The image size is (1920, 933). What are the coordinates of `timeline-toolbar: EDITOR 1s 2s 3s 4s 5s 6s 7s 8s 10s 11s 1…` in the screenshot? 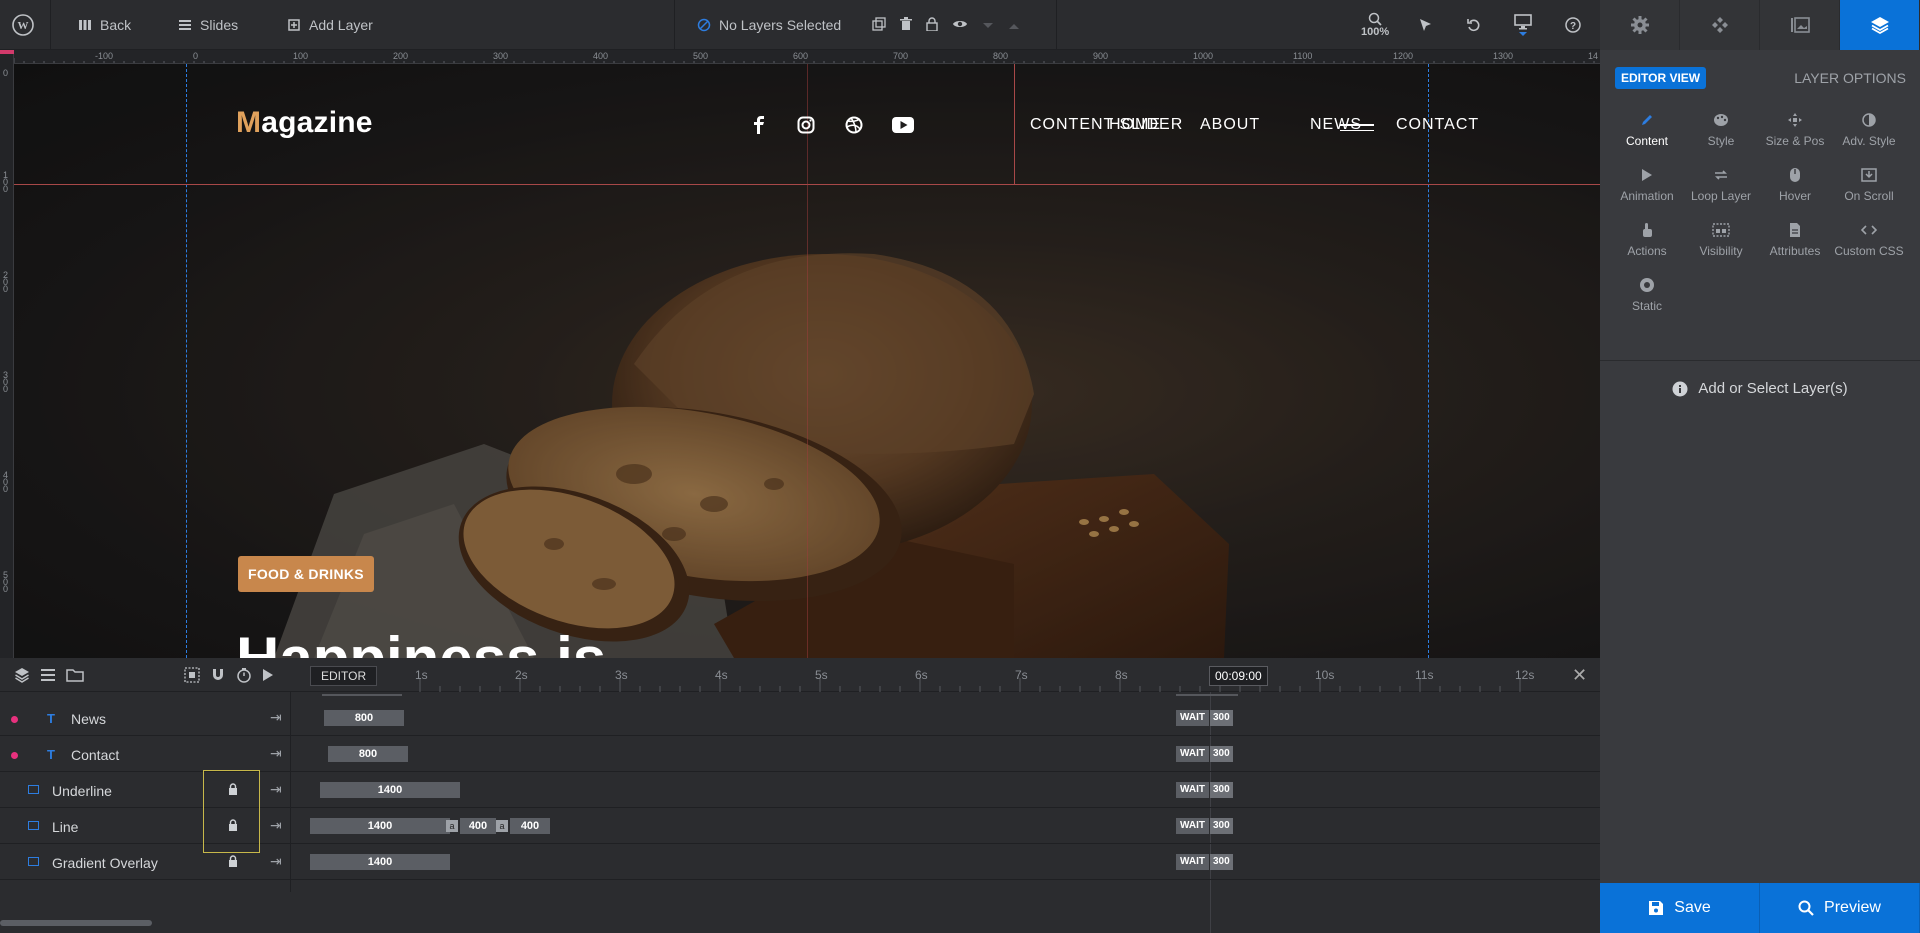 It's located at (800, 675).